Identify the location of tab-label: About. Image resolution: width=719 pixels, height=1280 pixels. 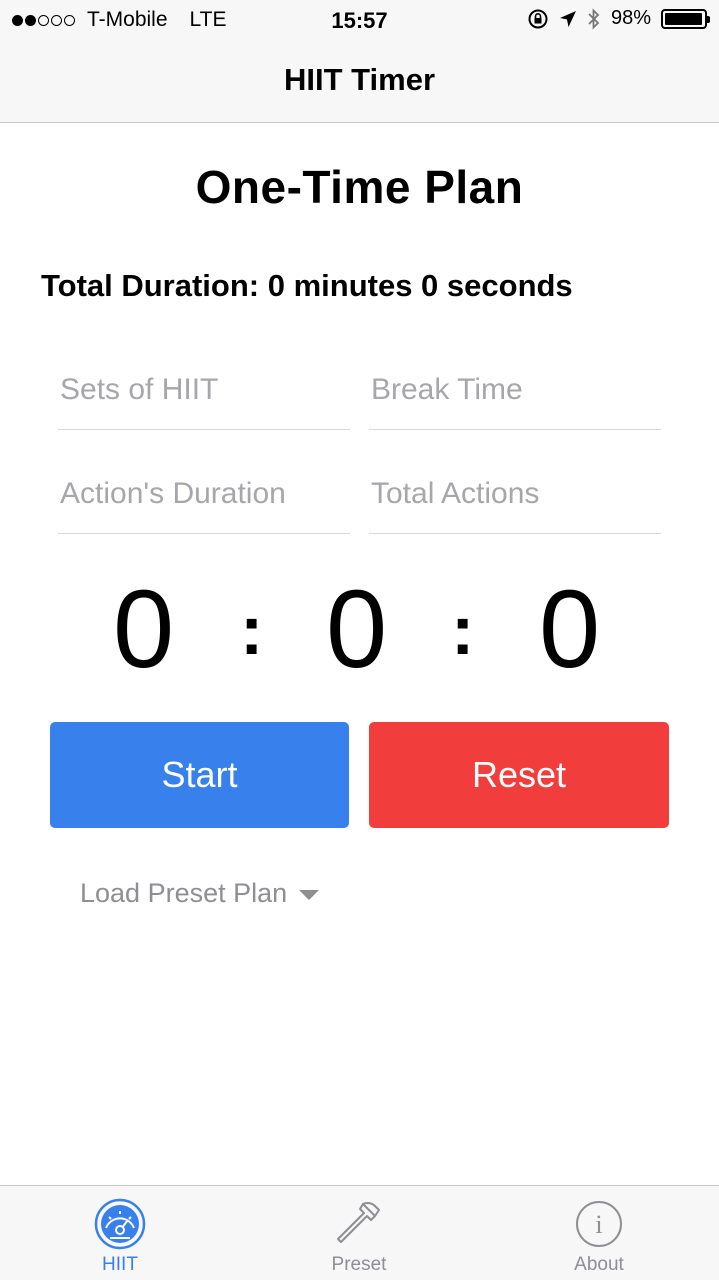
(599, 1264).